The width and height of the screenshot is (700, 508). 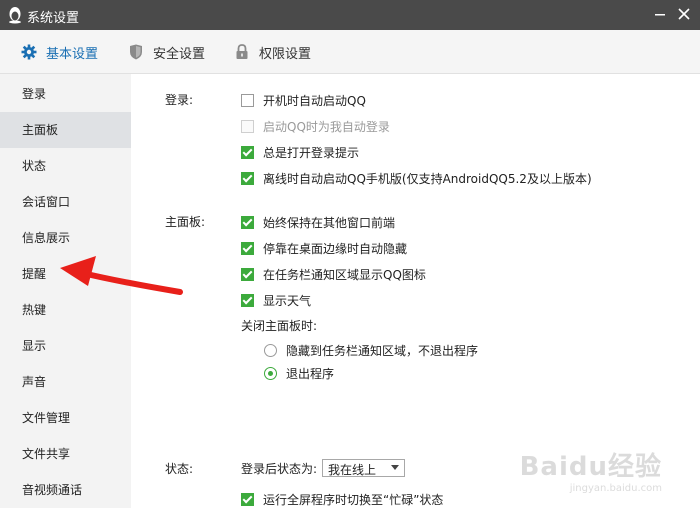 I want to click on chevron-down-icon, so click(x=395, y=467).